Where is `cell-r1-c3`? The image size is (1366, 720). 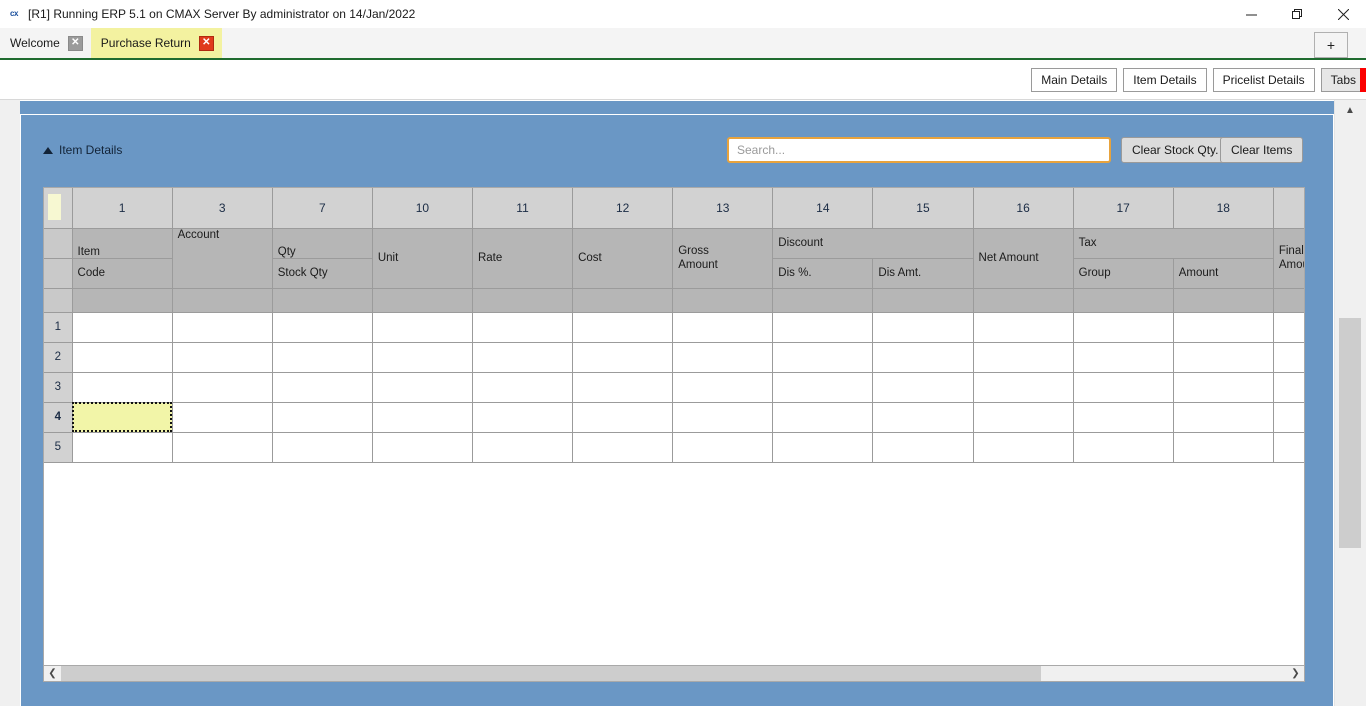
cell-r1-c3 is located at coordinates (222, 327).